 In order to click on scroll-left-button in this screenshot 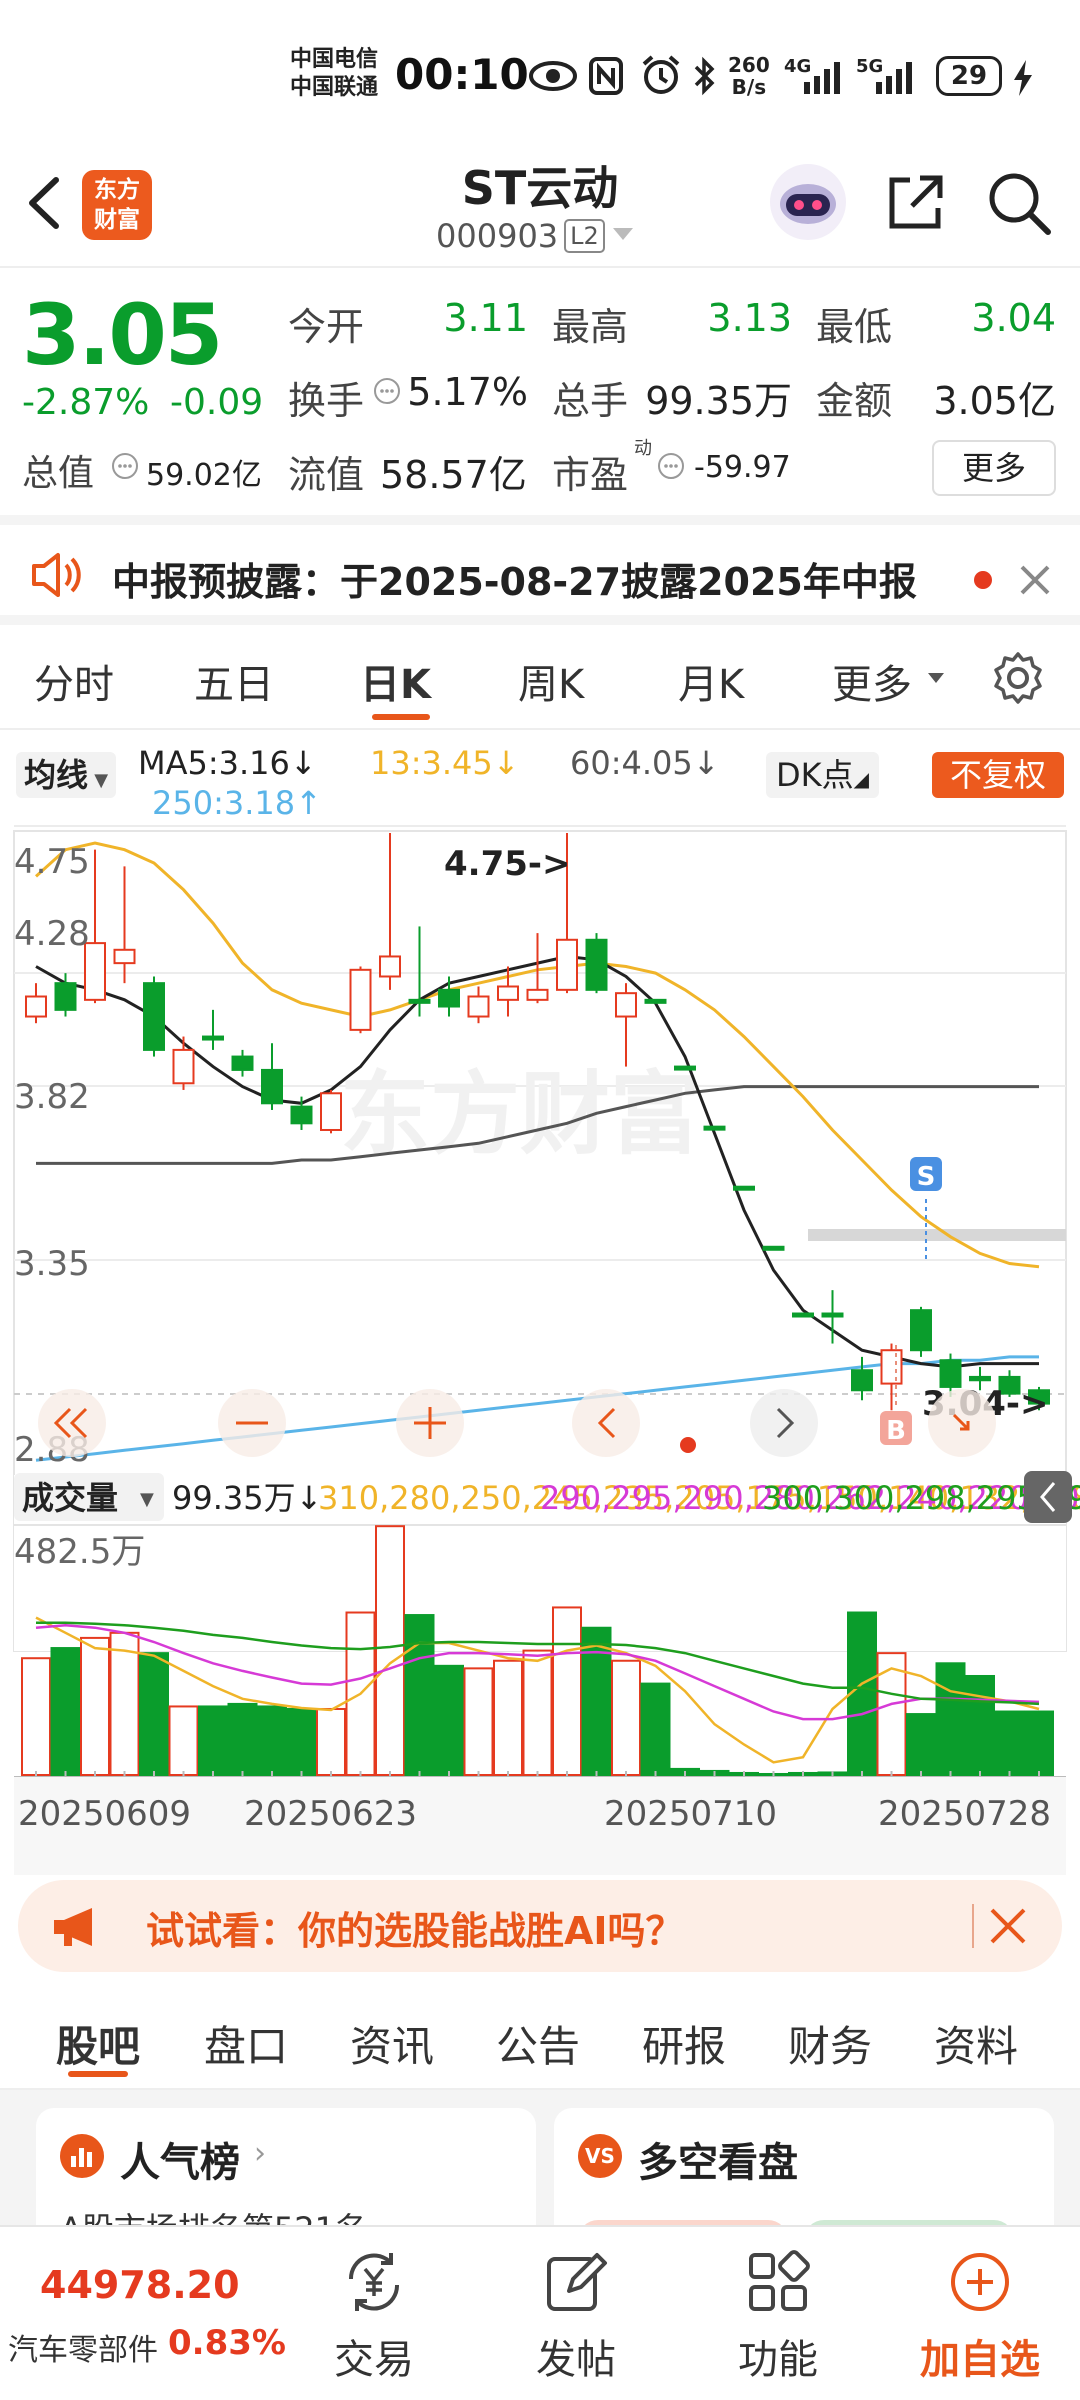, I will do `click(606, 1423)`.